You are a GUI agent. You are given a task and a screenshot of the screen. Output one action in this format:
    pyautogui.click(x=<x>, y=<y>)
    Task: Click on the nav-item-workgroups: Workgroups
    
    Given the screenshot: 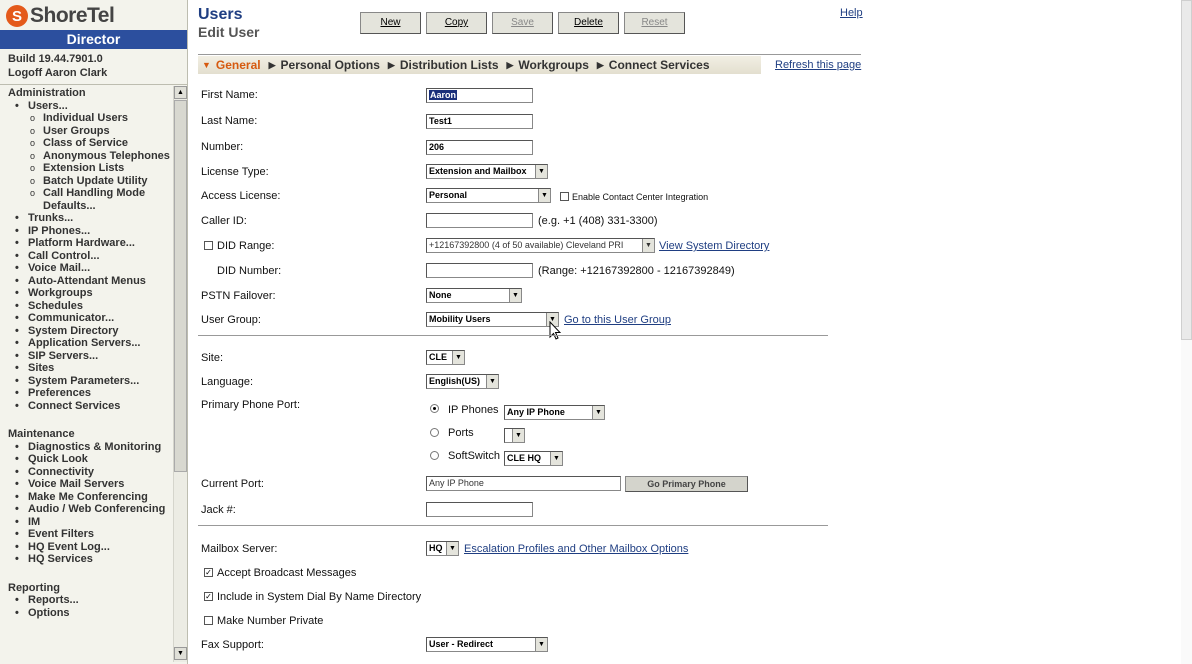 What is the action you would take?
    pyautogui.click(x=86, y=293)
    